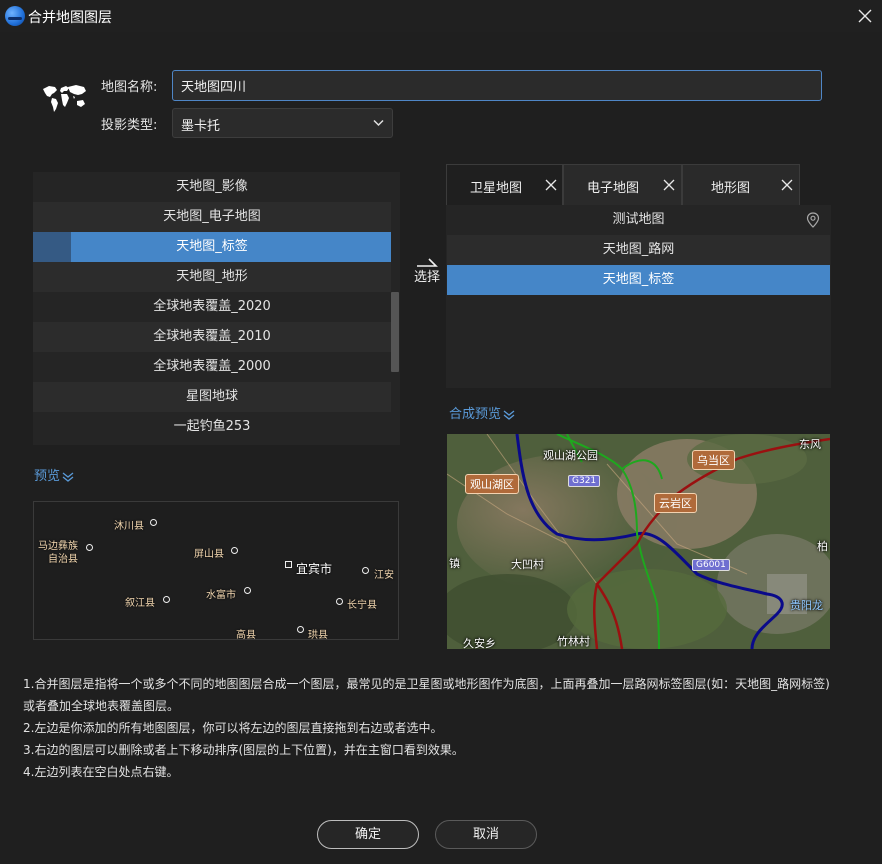 This screenshot has width=882, height=864. What do you see at coordinates (212, 337) in the screenshot?
I see `list-item: 全球地表覆盖_2010` at bounding box center [212, 337].